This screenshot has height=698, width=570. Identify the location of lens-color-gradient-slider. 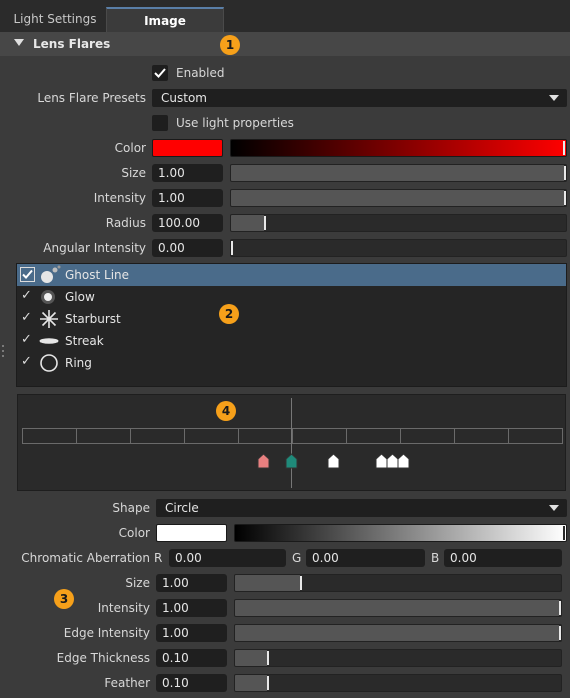
(398, 148).